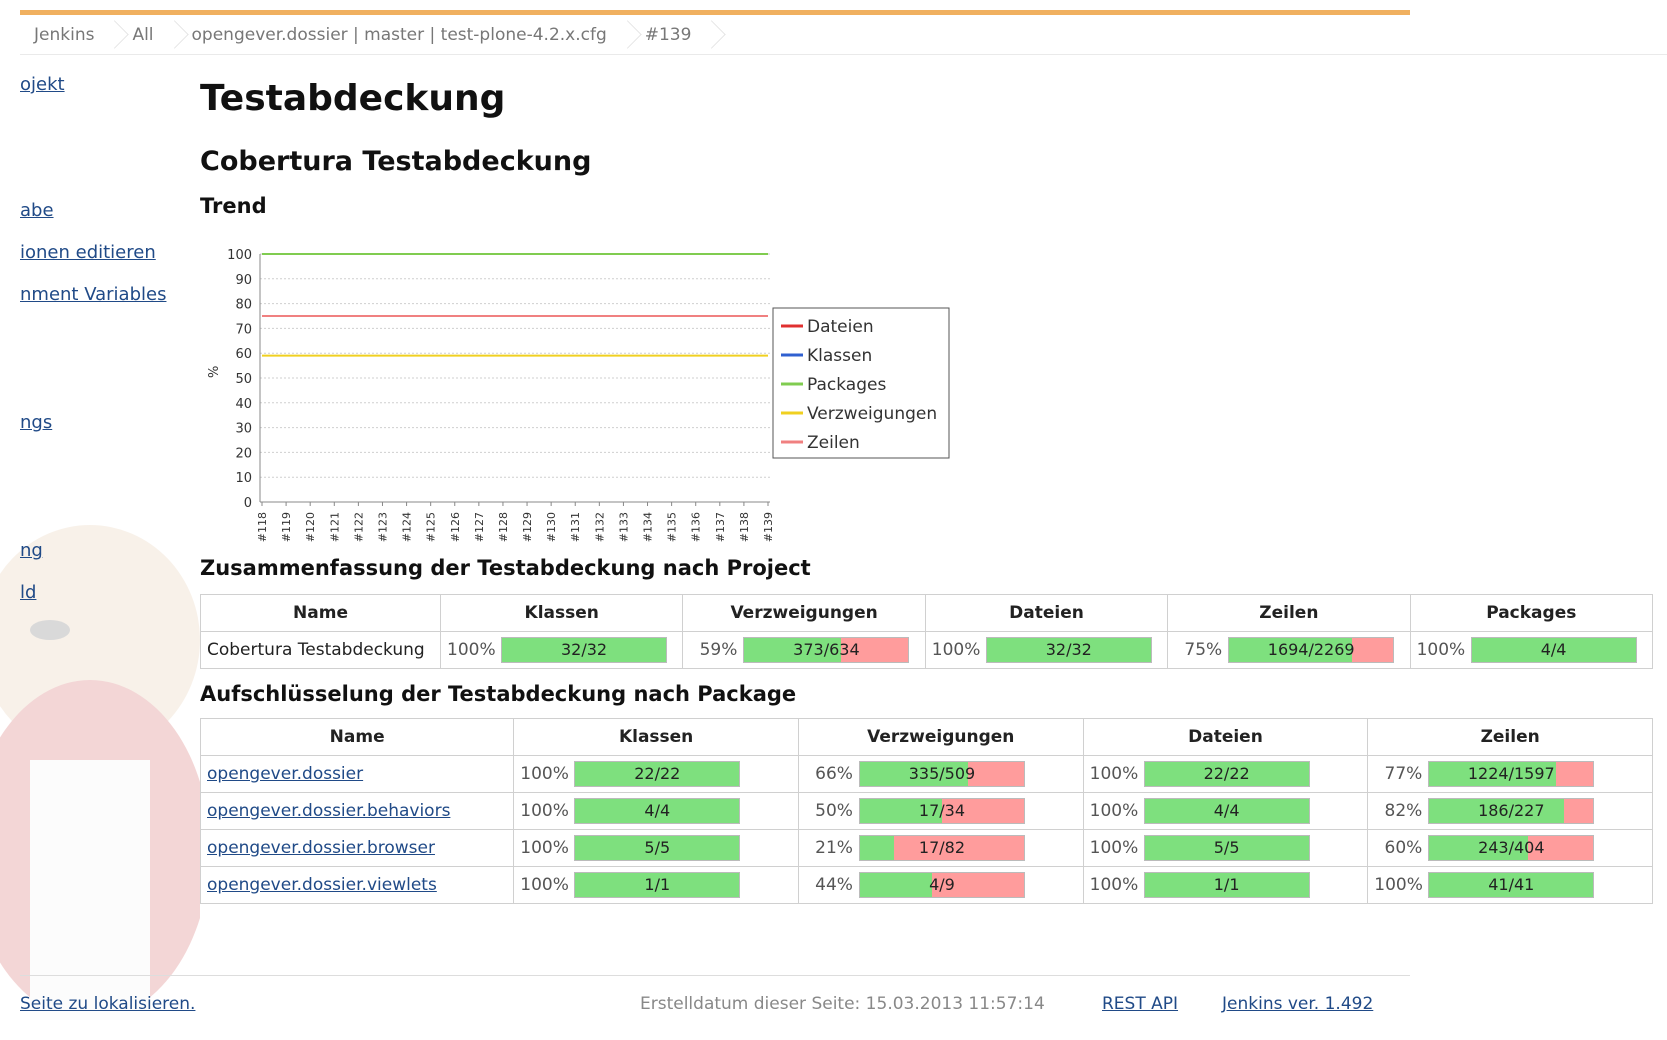  I want to click on x-tick-label: #136, so click(696, 527).